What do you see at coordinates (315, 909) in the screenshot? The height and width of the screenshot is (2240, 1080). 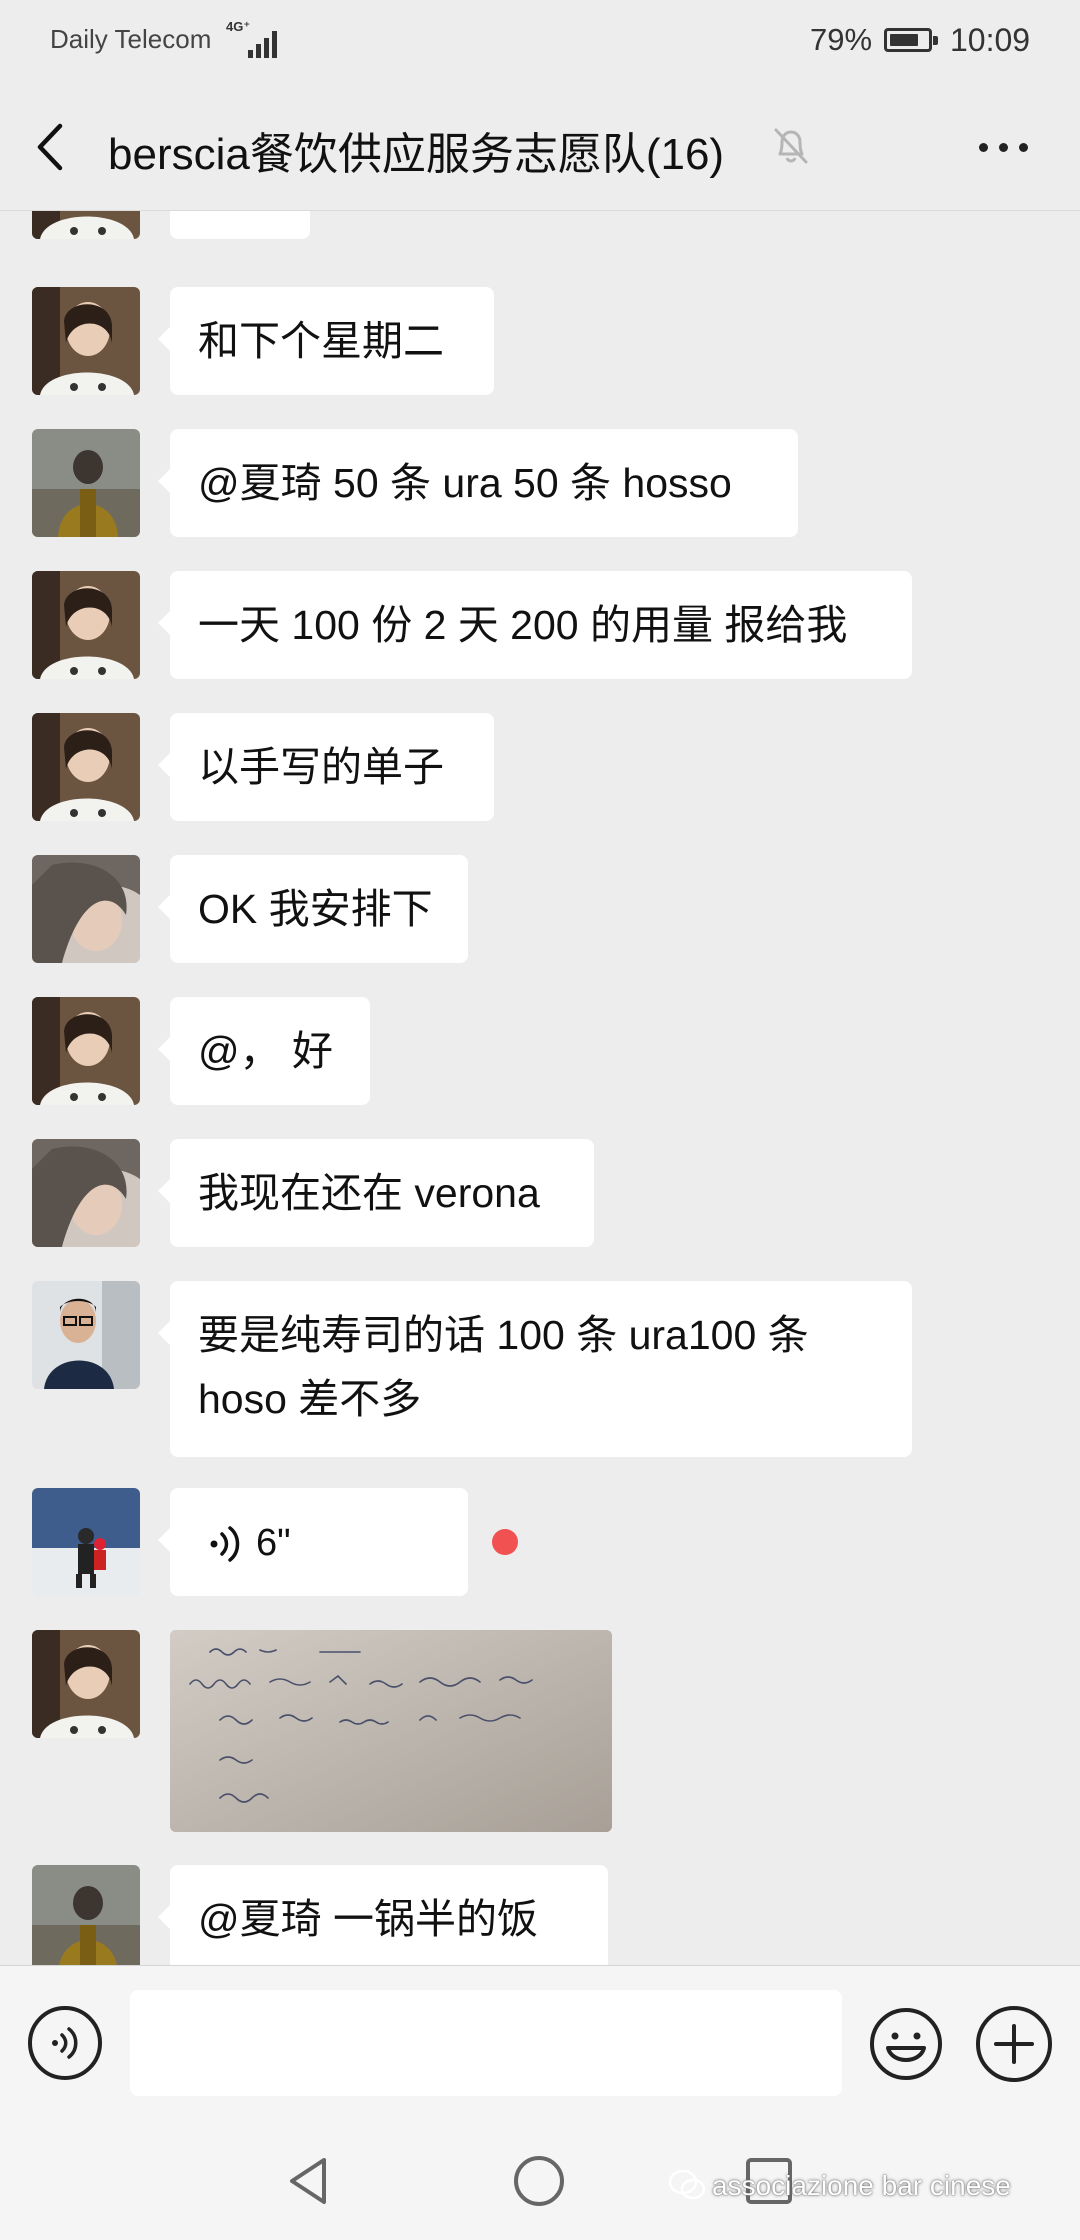 I see `message-text: OK 我安排下` at bounding box center [315, 909].